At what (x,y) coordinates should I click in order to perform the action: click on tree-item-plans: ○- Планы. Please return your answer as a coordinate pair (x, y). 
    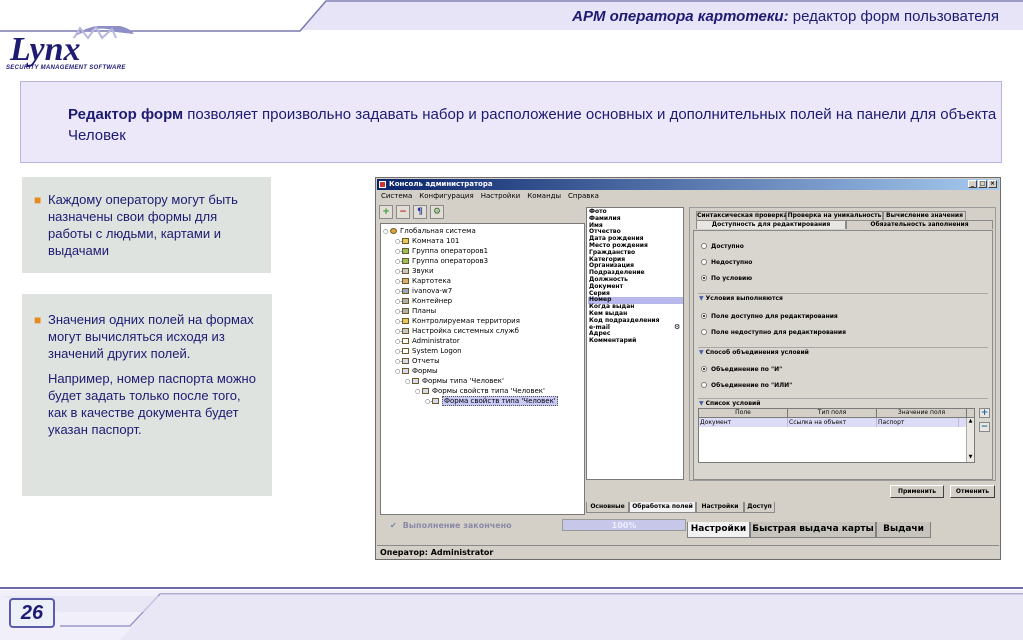
    Looking at the image, I should click on (415, 311).